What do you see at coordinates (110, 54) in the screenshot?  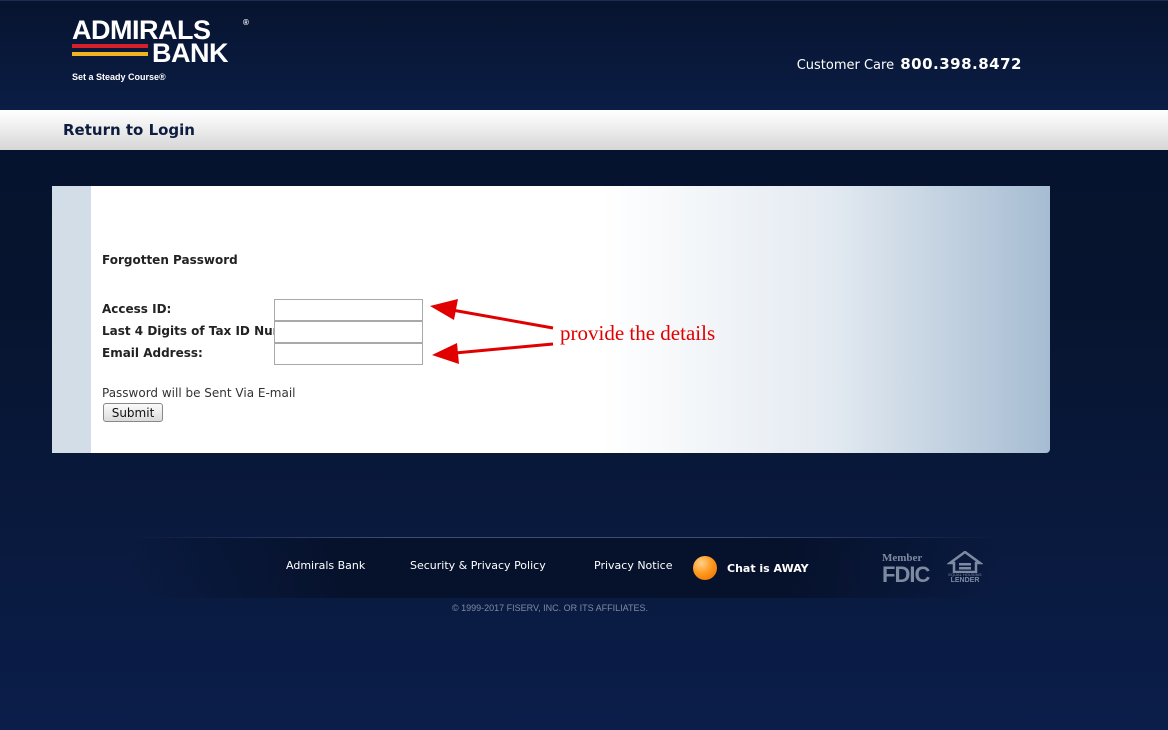 I see `logo-yellow-stripe` at bounding box center [110, 54].